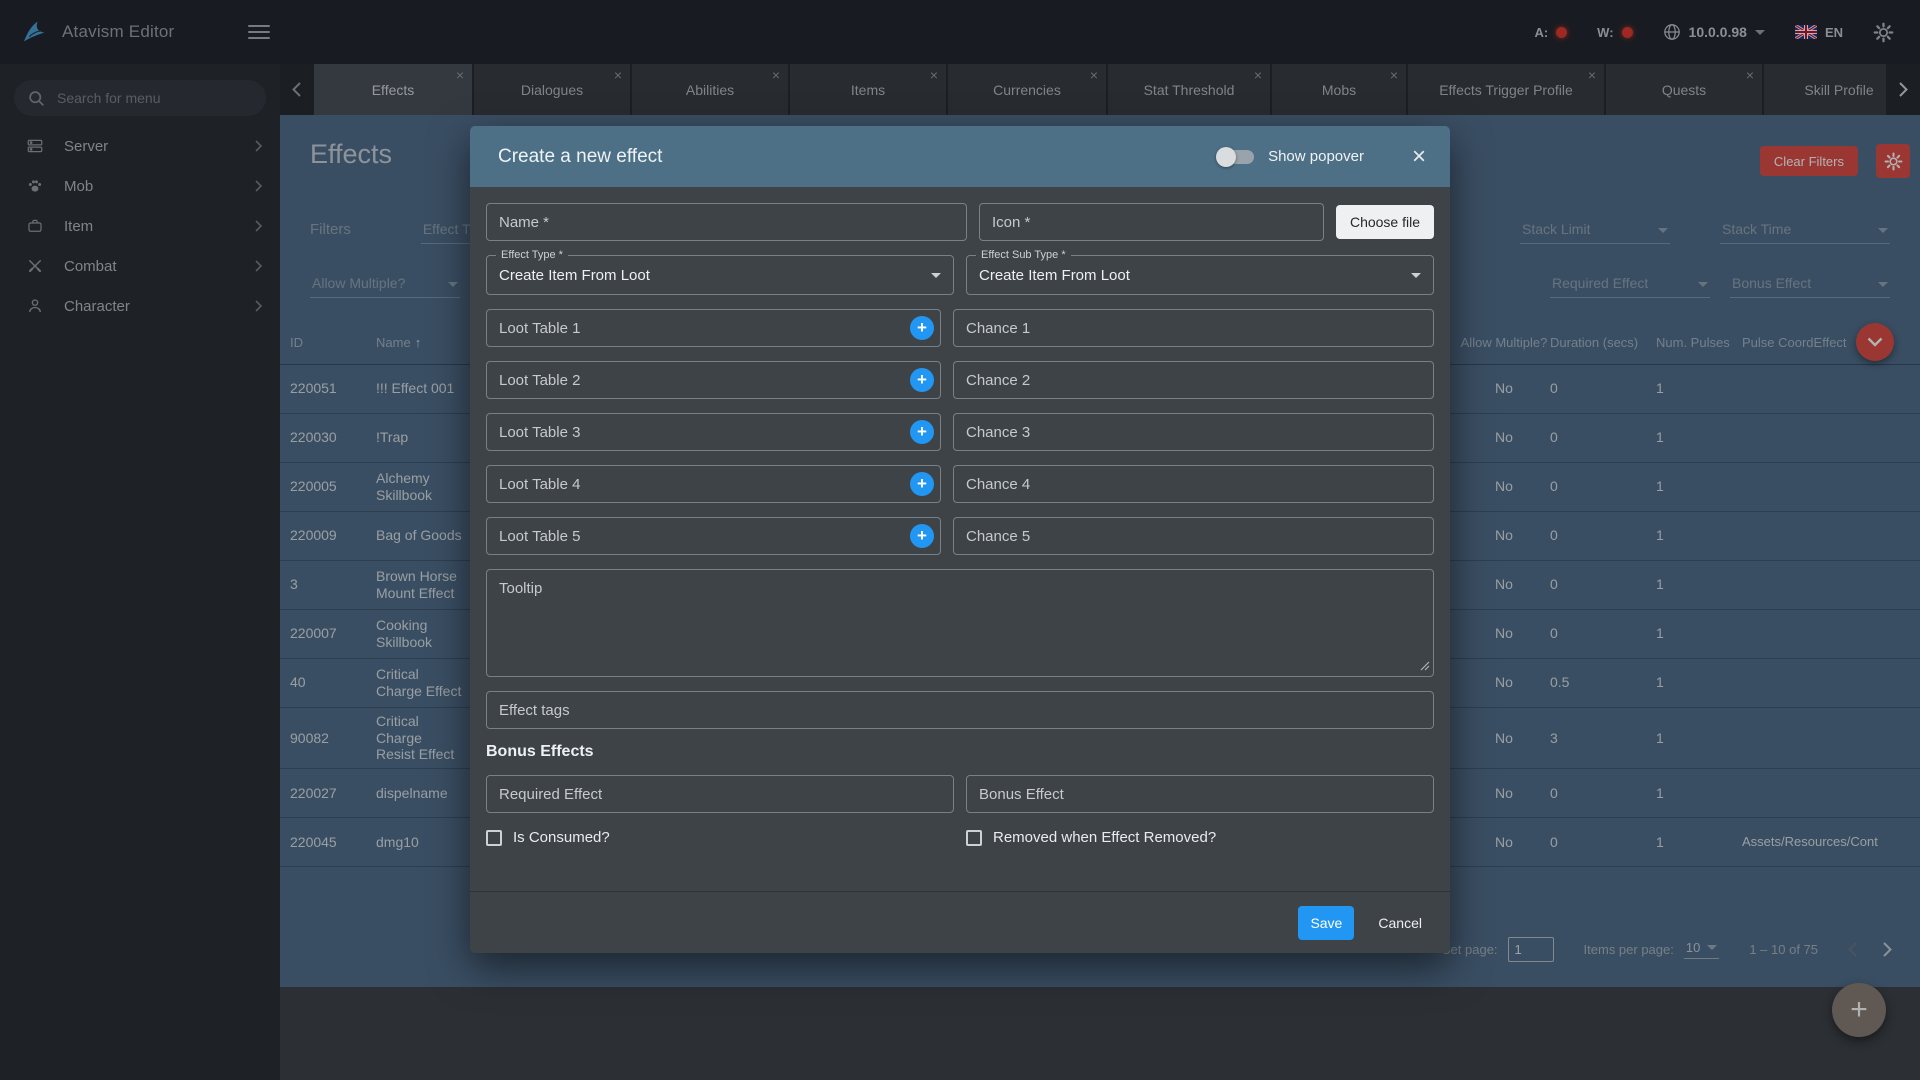  I want to click on is-consumed-label: Is Consumed?, so click(561, 837).